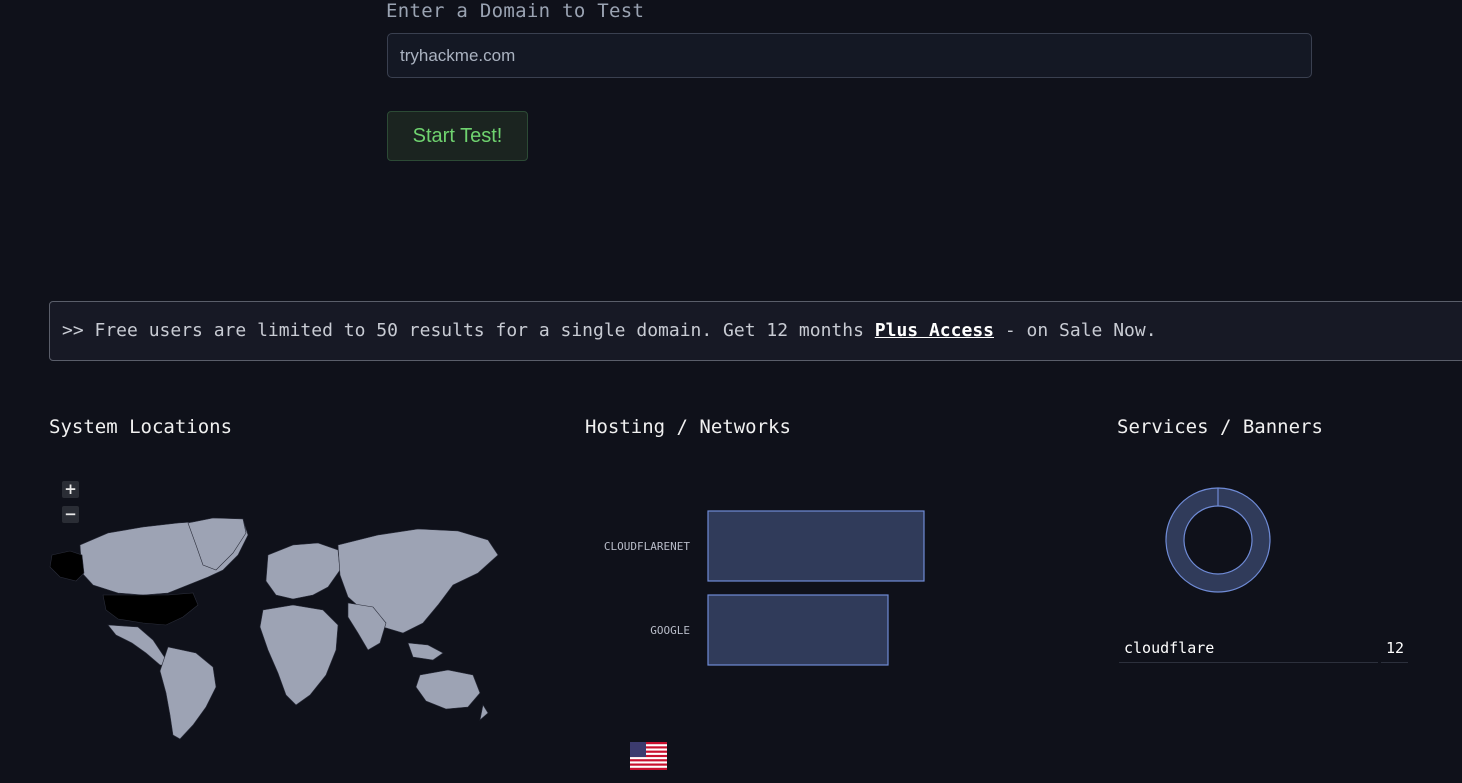 This screenshot has height=783, width=1462. Describe the element at coordinates (1394, 662) in the screenshot. I see `service-count-divider` at that location.